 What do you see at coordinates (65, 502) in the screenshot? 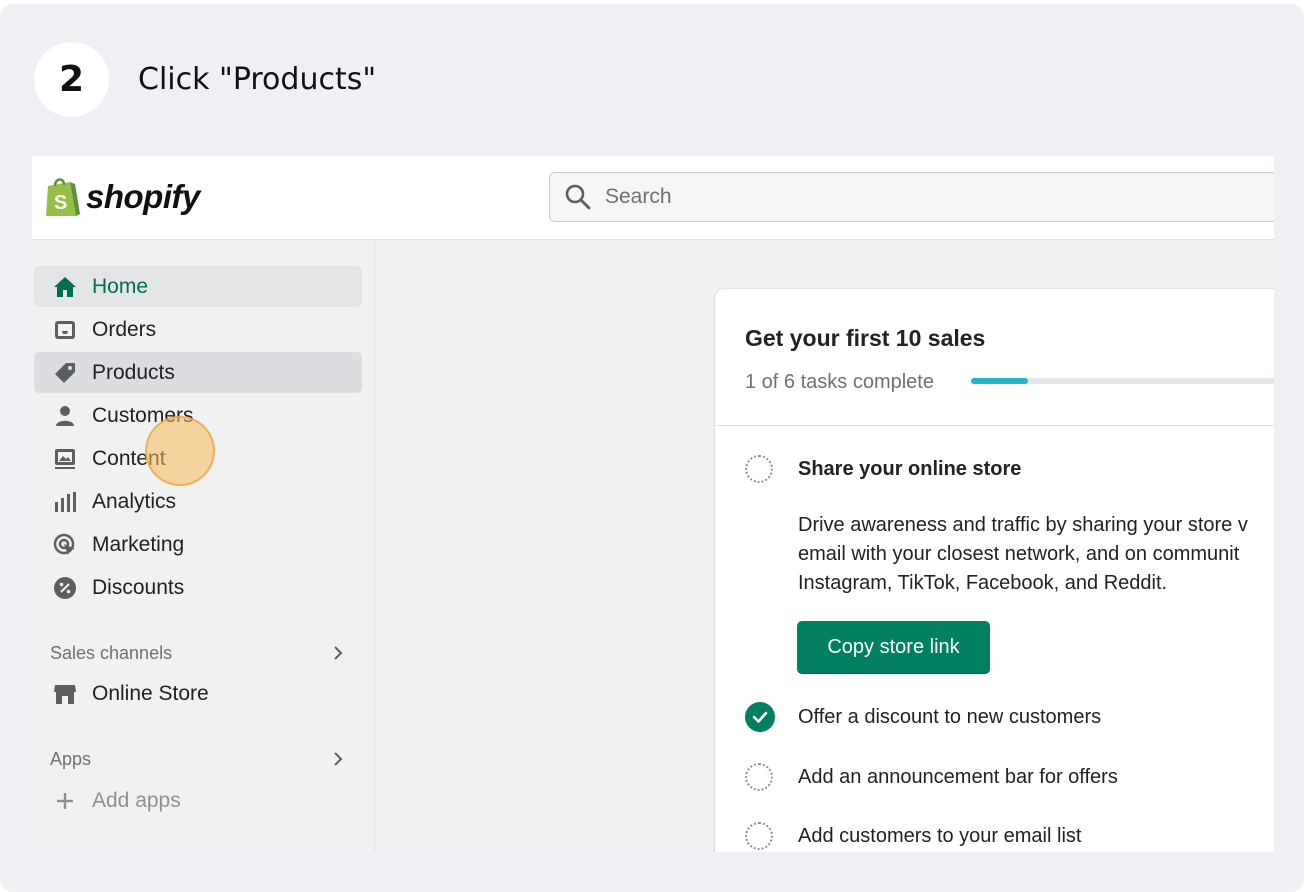
I see `bar-chart-icon` at bounding box center [65, 502].